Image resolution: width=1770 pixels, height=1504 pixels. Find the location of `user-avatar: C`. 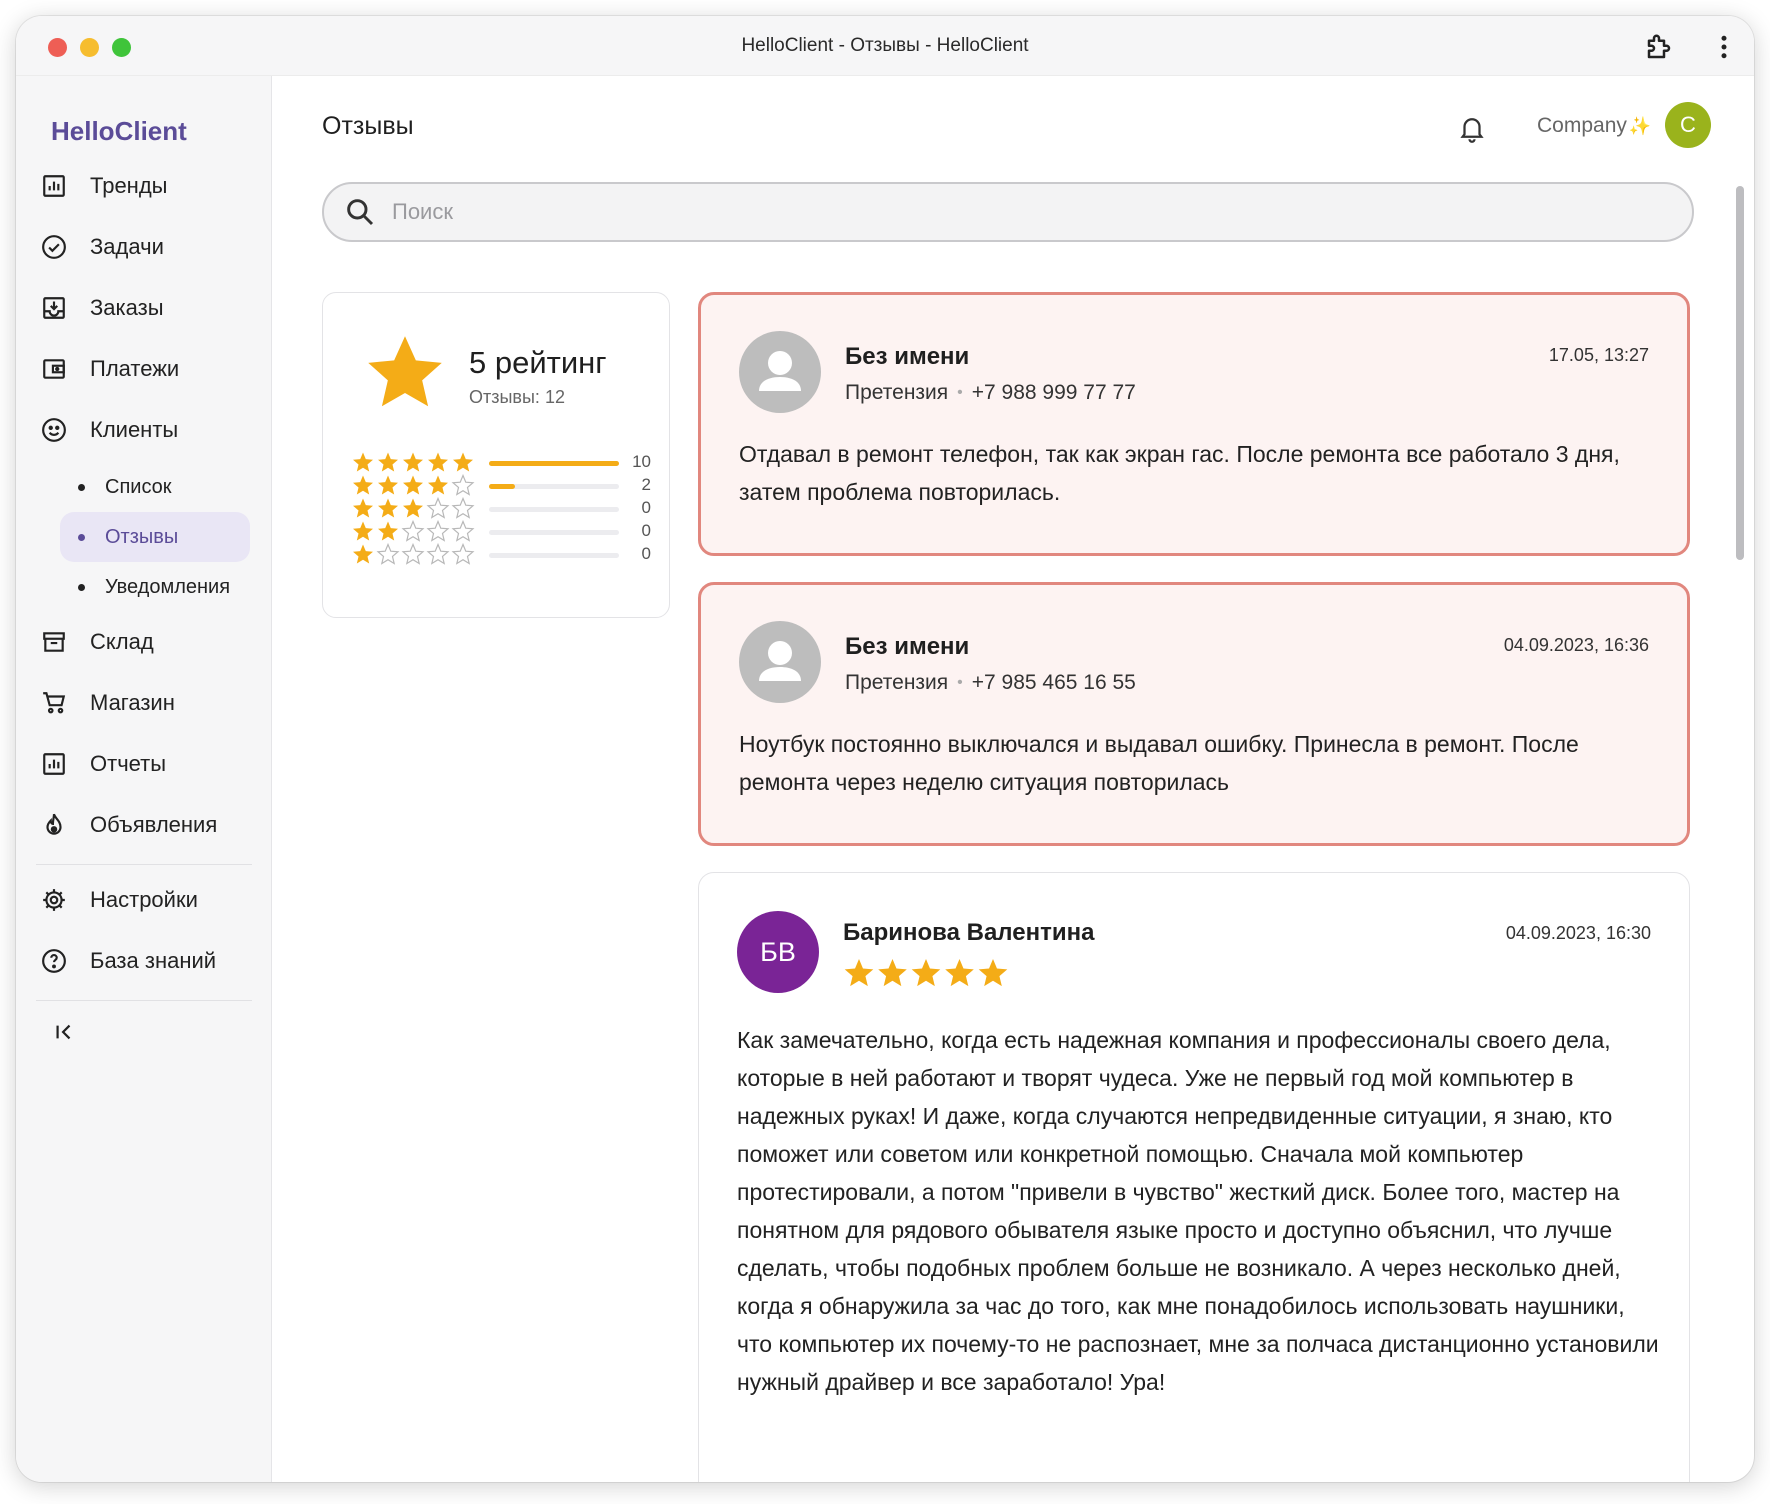

user-avatar: C is located at coordinates (1688, 125).